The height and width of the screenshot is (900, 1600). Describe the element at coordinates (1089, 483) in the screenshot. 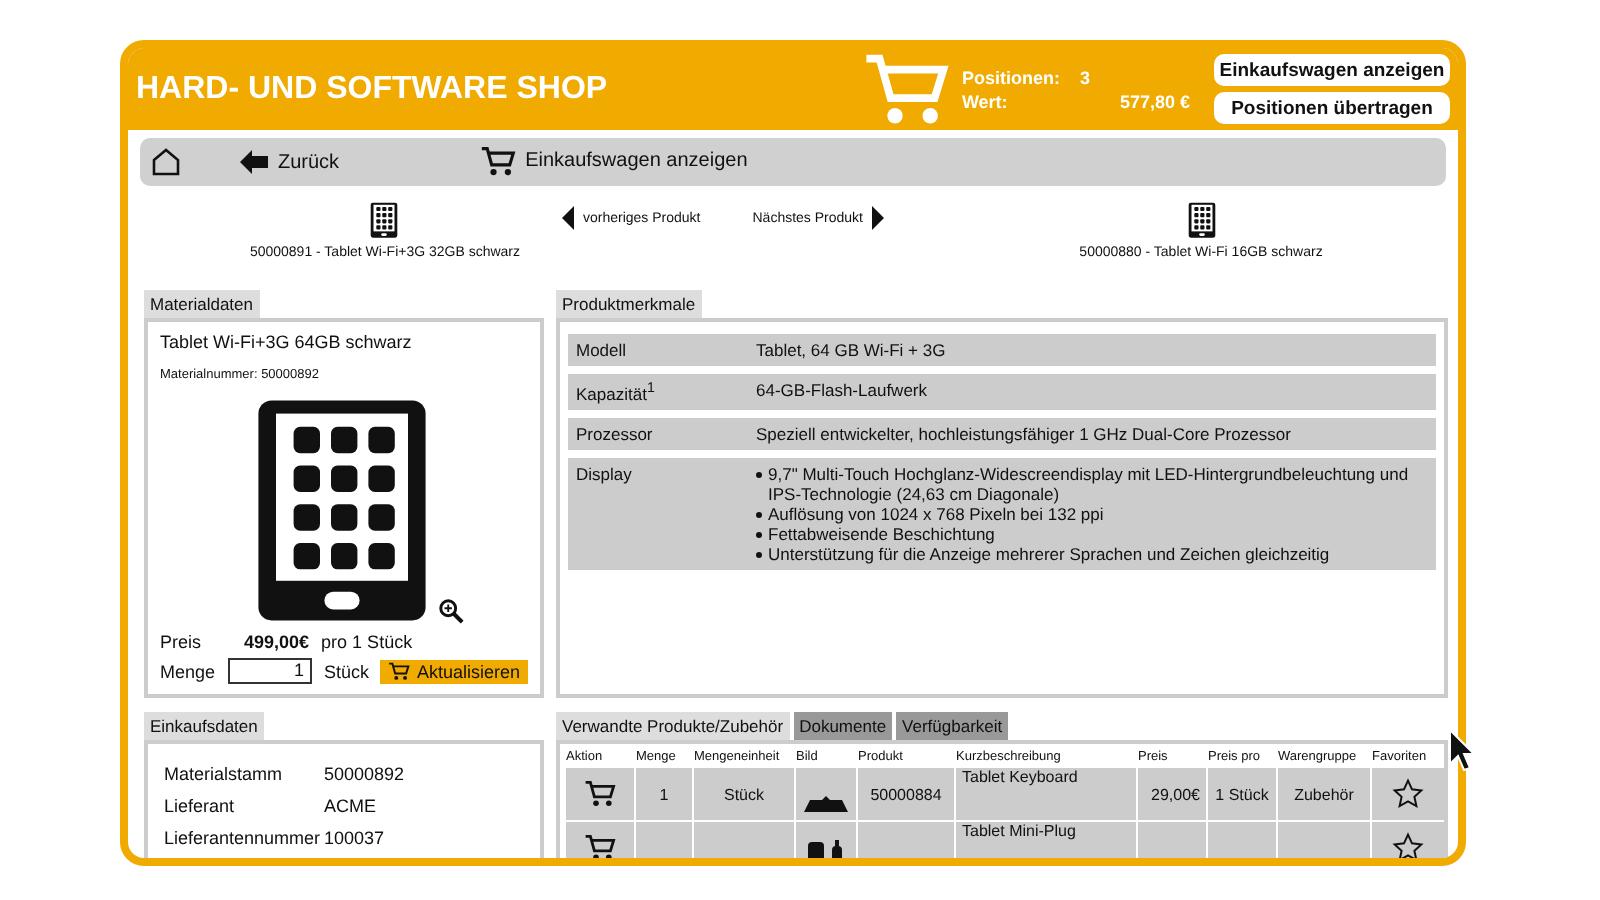

I see `feature-bullet: 9,7" Multi-Touch Hochglanz-Widescreendisplay mit LED-Hintergrundbeleuchtung und IPS-Technologie (24,63 cm Diagonale)` at that location.